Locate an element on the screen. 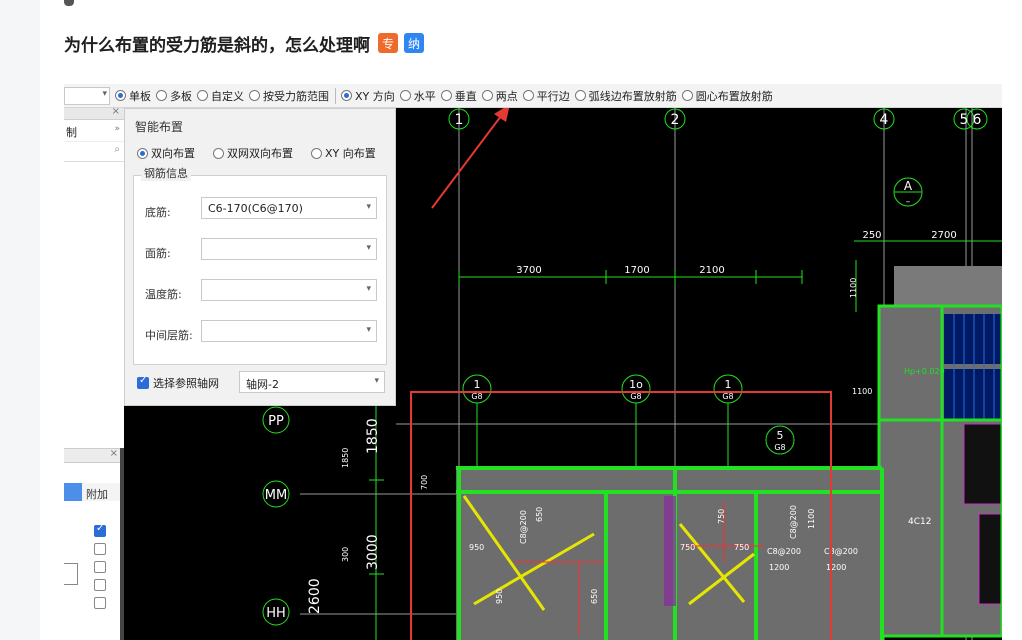 The image size is (1022, 640). option-radio: 两点 is located at coordinates (499, 96).